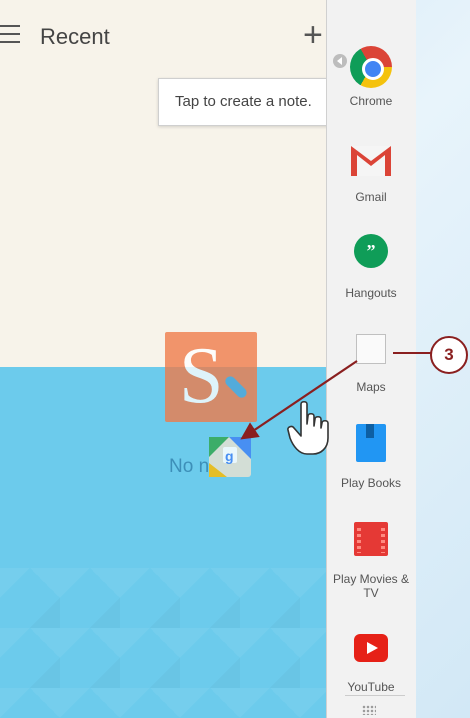  What do you see at coordinates (371, 197) in the screenshot?
I see `drawer-item-label: Gmail` at bounding box center [371, 197].